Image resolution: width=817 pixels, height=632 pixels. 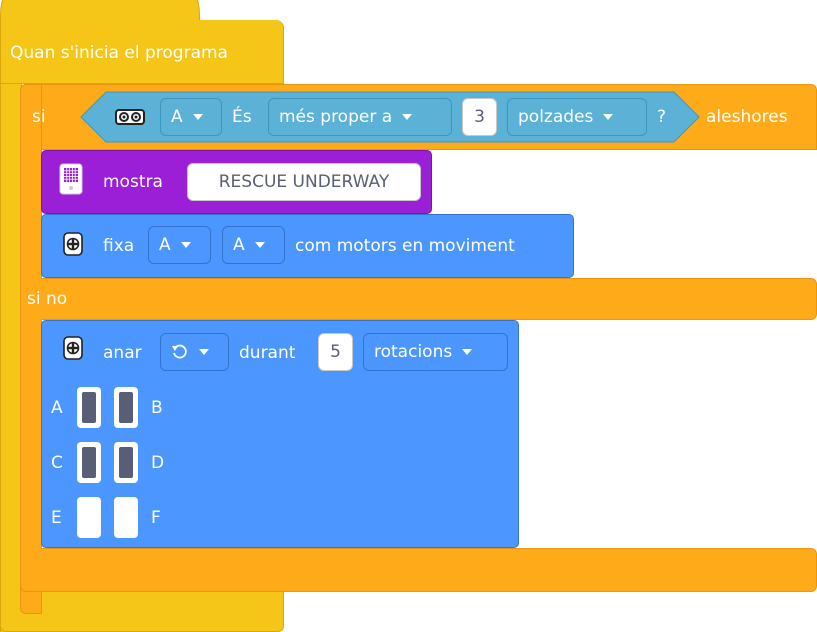 What do you see at coordinates (267, 353) in the screenshot?
I see `during-label: durant` at bounding box center [267, 353].